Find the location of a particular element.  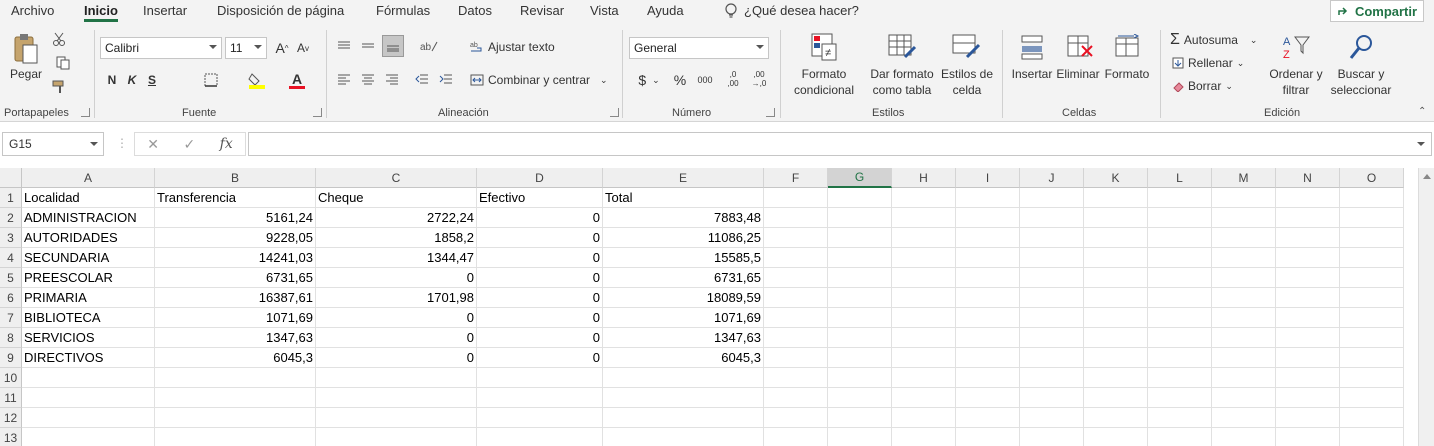

cell-f12 is located at coordinates (796, 418).